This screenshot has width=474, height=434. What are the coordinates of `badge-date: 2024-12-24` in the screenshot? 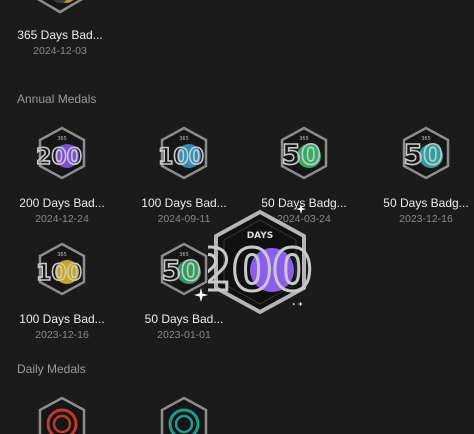 It's located at (62, 219).